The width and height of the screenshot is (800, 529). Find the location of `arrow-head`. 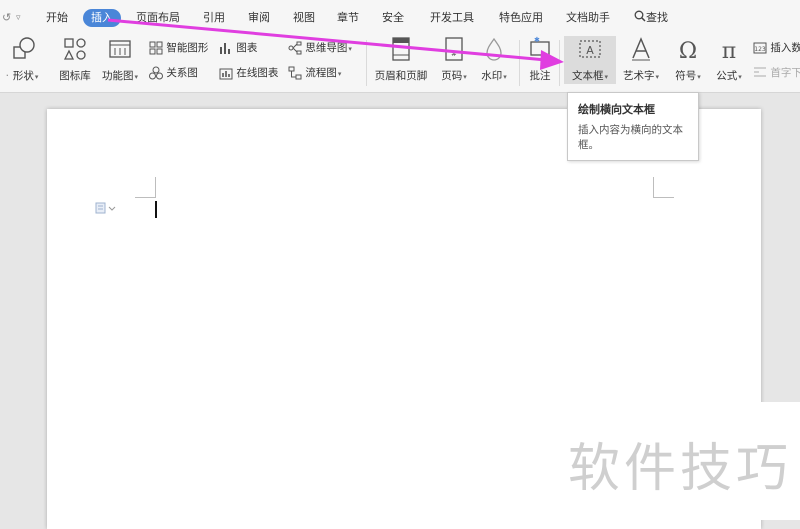

arrow-head is located at coordinates (552, 60).